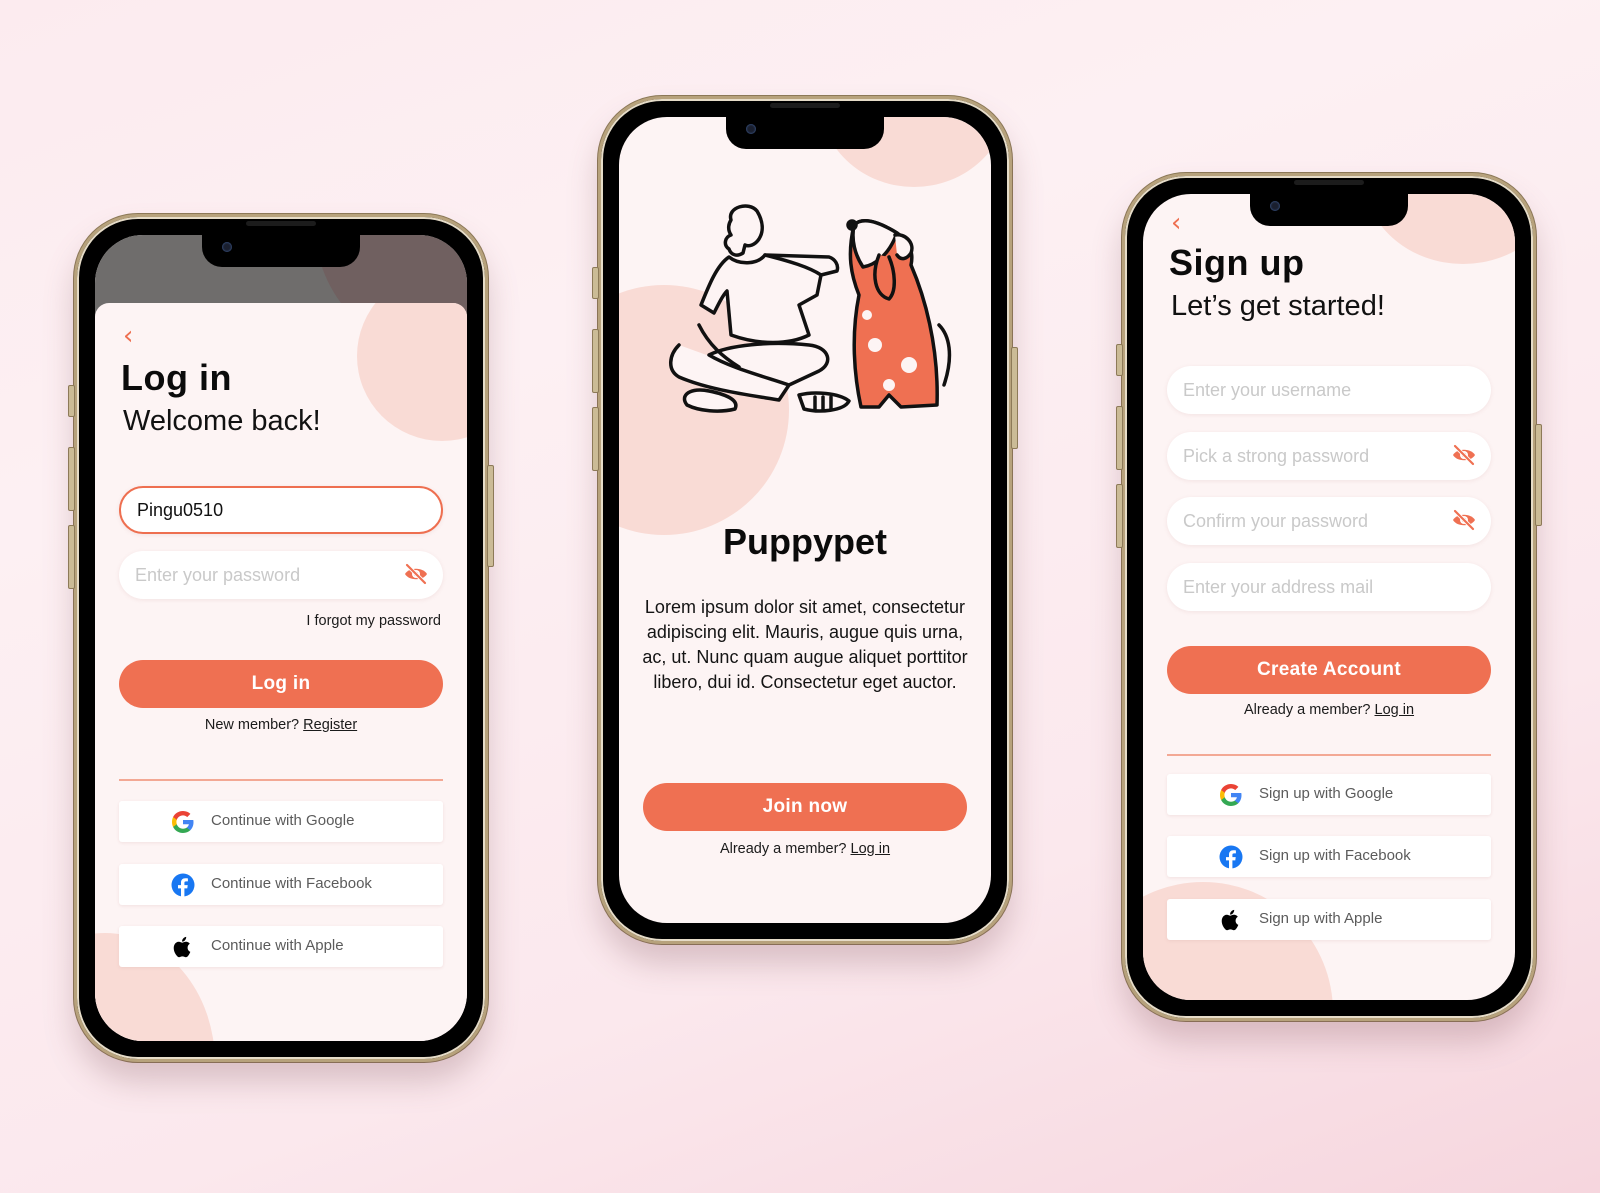 Image resolution: width=1600 pixels, height=1193 pixels. What do you see at coordinates (1329, 919) in the screenshot?
I see `apple-signup-button: Sign up with Apple` at bounding box center [1329, 919].